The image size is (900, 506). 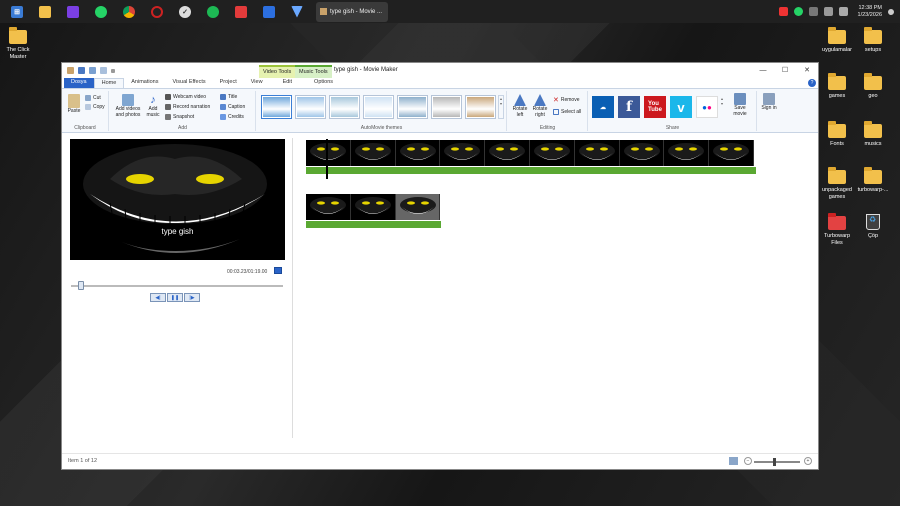 What do you see at coordinates (837, 40) in the screenshot?
I see `desktop-icon-uygulamalar: uygulamalar` at bounding box center [837, 40].